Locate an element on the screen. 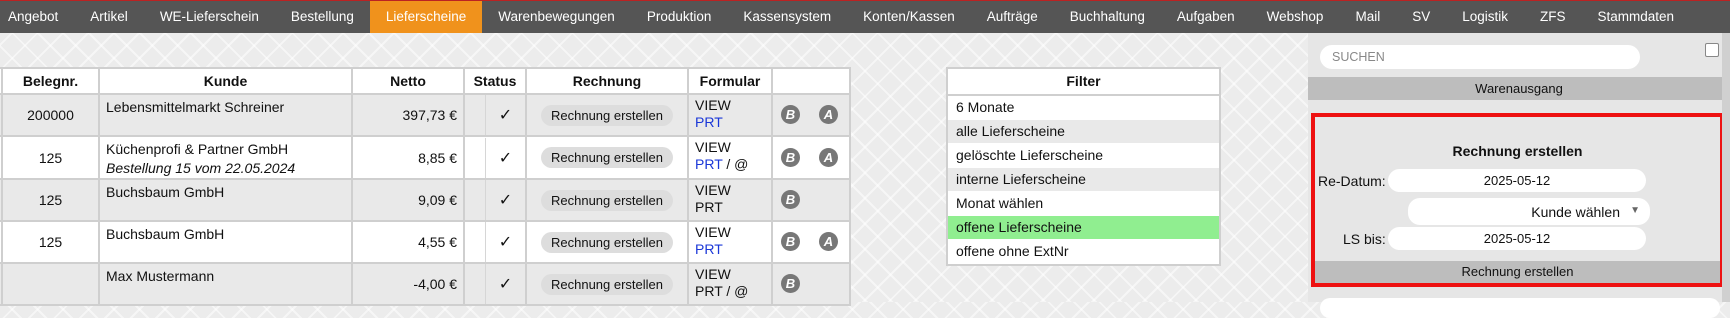  formular-cell: VIEW PRT / @ is located at coordinates (730, 284).